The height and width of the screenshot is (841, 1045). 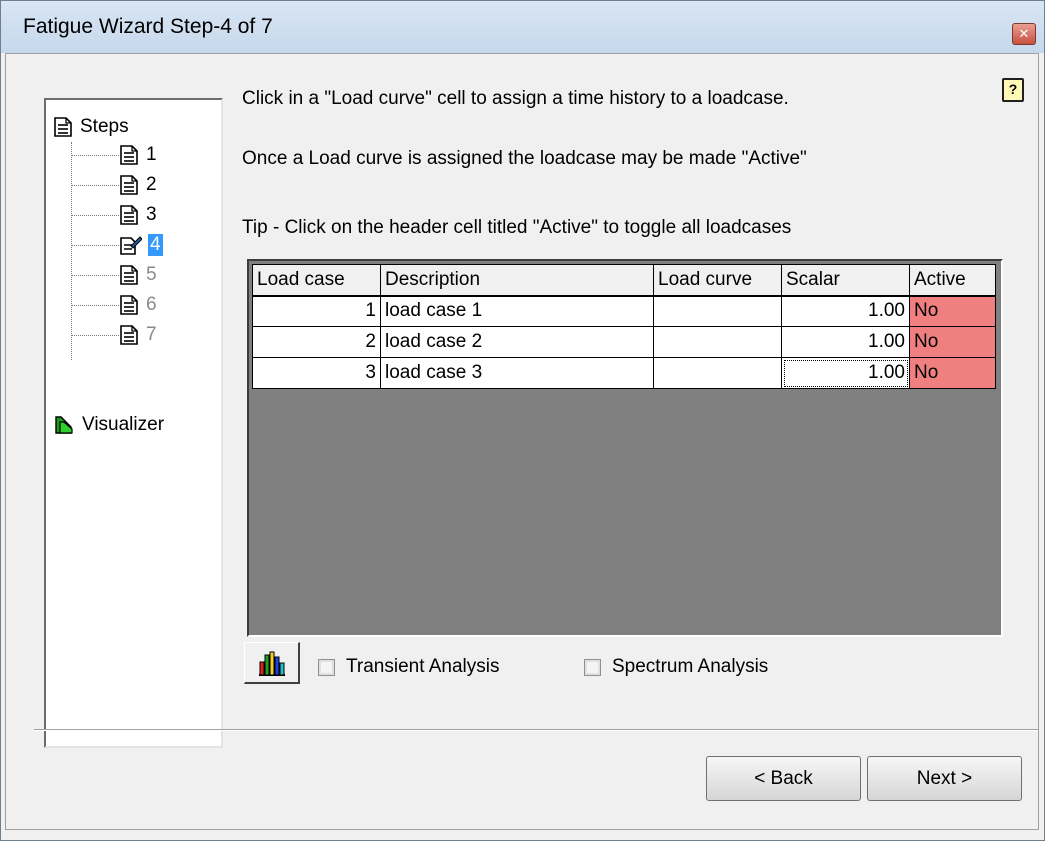 What do you see at coordinates (944, 778) in the screenshot?
I see `next-button: Next >` at bounding box center [944, 778].